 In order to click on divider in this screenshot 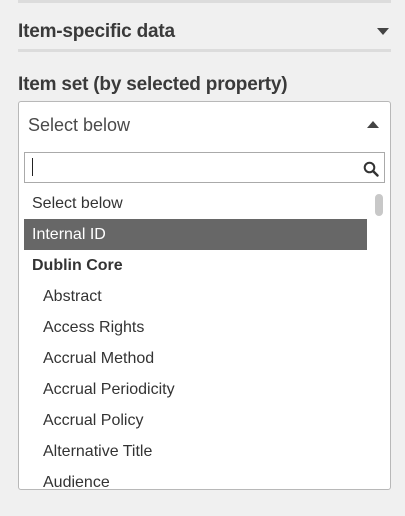, I will do `click(204, 1)`.